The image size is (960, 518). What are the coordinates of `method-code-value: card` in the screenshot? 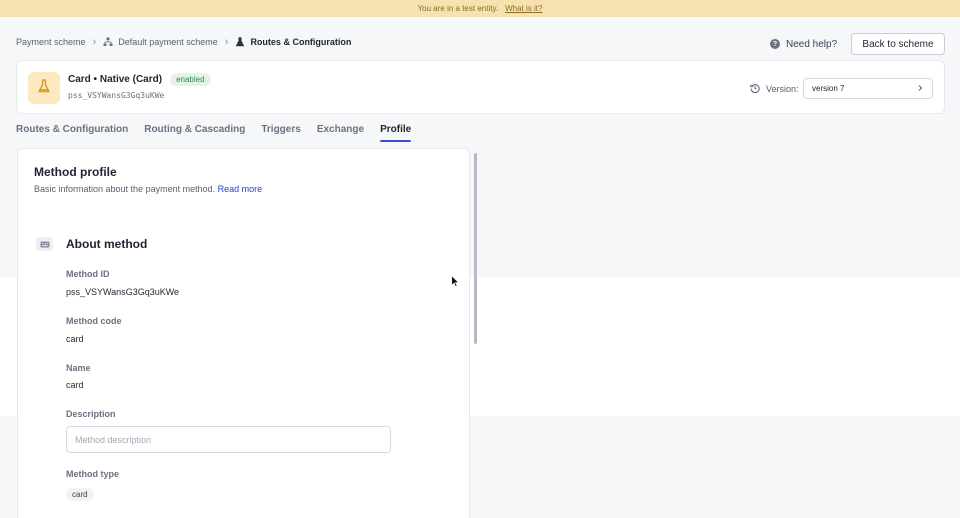 It's located at (75, 339).